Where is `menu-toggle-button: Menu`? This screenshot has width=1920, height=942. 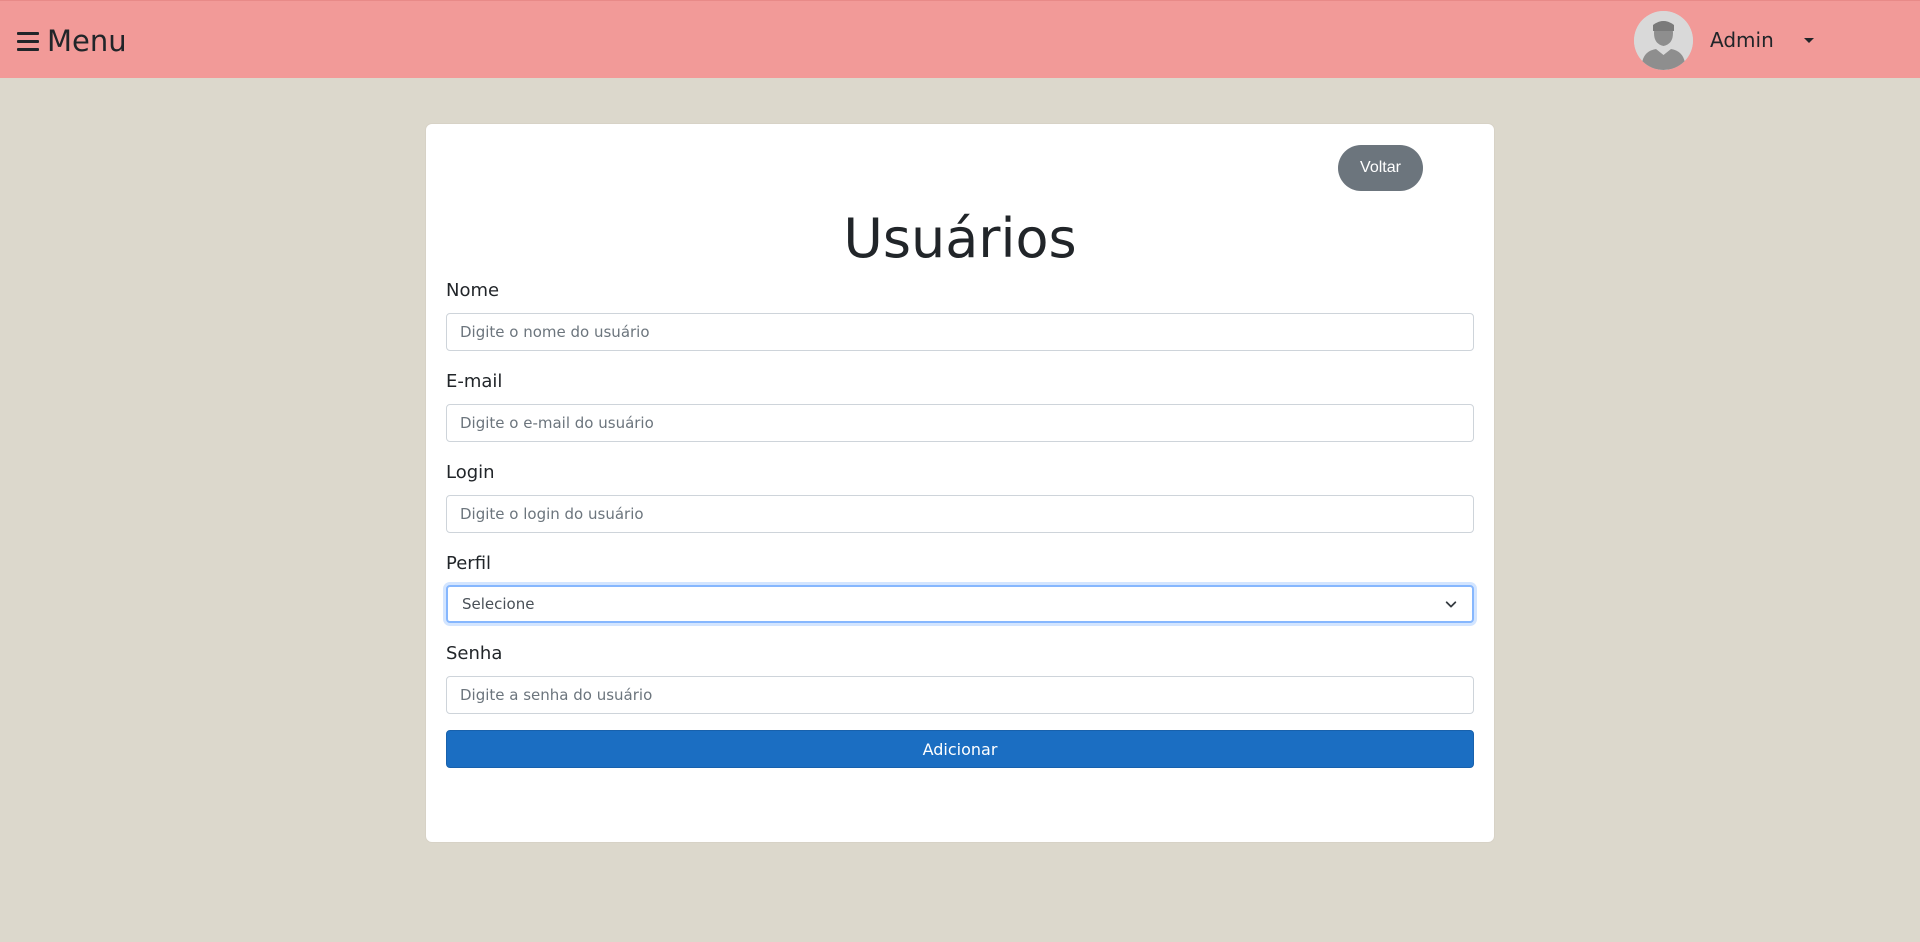
menu-toggle-button: Menu is located at coordinates (72, 41).